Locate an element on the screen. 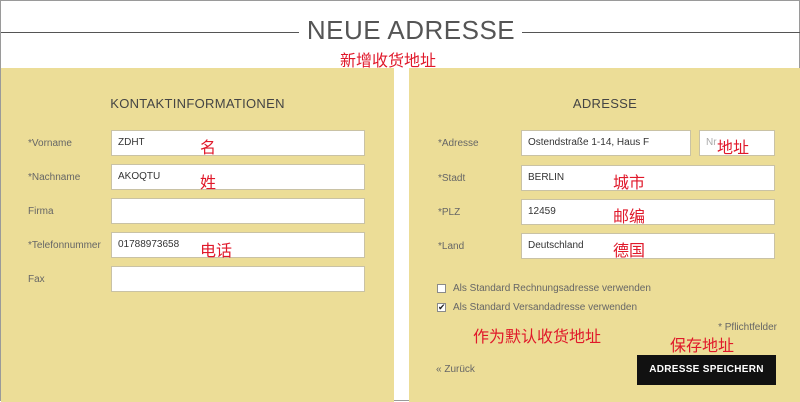 This screenshot has height=402, width=800. title-divider-right is located at coordinates (661, 32).